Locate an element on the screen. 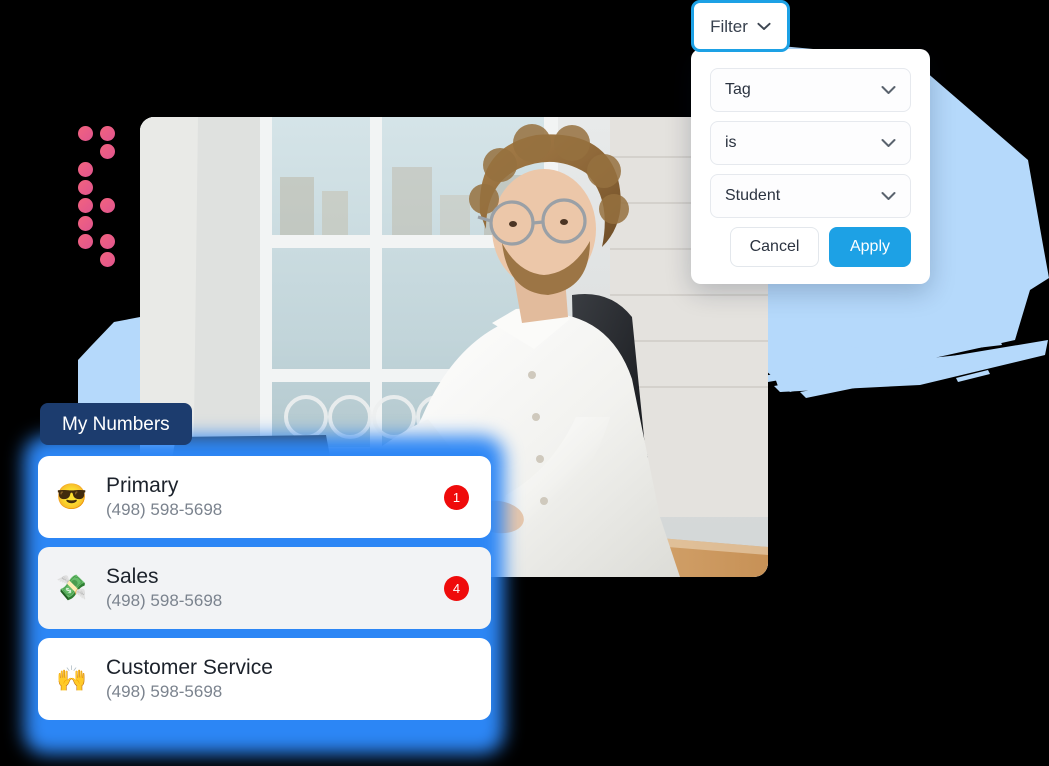  filter-operator-select: is is located at coordinates (810, 143).